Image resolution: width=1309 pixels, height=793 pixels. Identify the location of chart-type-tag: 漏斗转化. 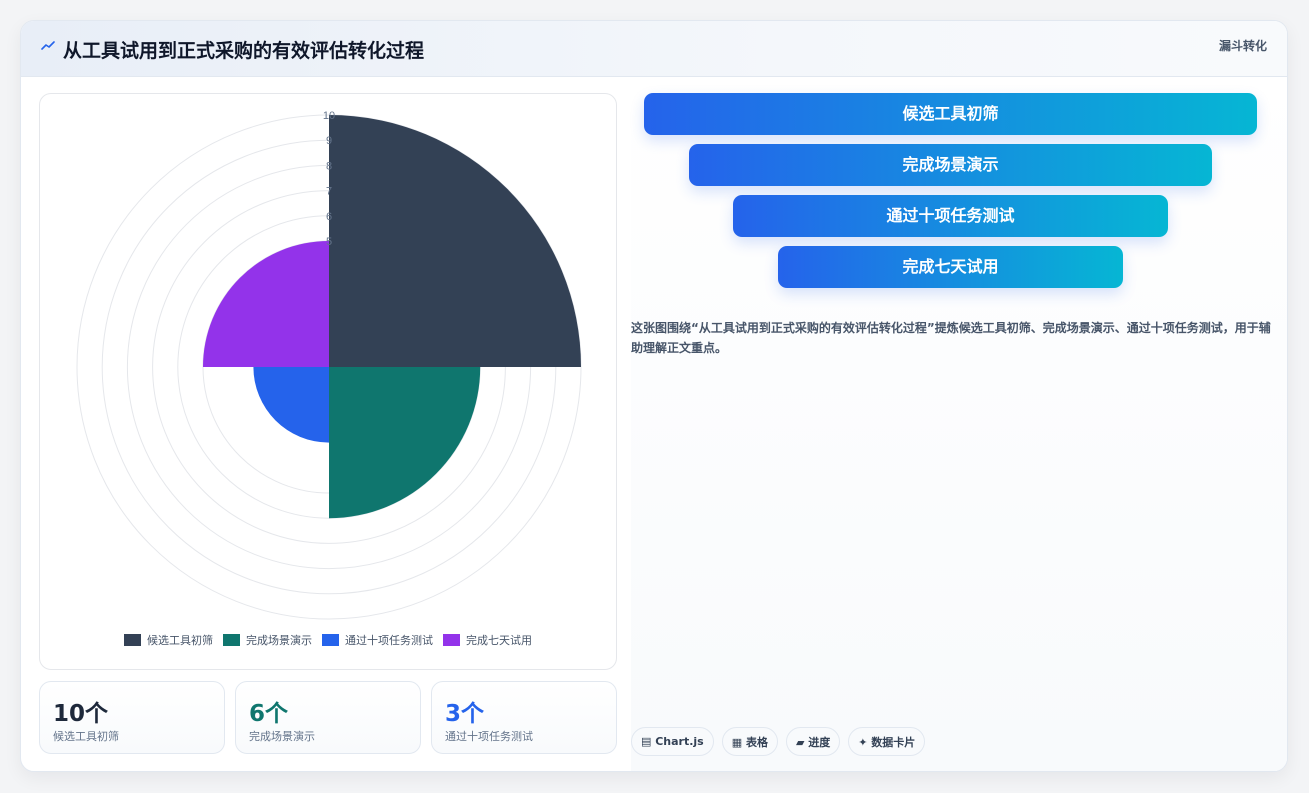
(1242, 46).